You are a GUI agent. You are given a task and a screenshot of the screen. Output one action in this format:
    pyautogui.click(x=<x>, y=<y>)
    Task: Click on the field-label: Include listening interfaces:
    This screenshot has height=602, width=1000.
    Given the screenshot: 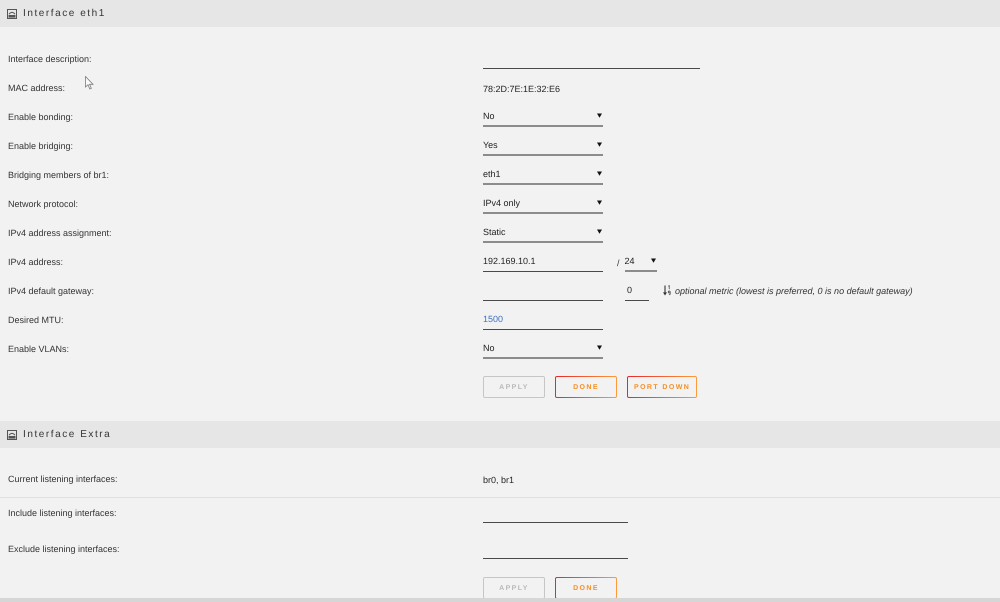 What is the action you would take?
    pyautogui.click(x=62, y=513)
    